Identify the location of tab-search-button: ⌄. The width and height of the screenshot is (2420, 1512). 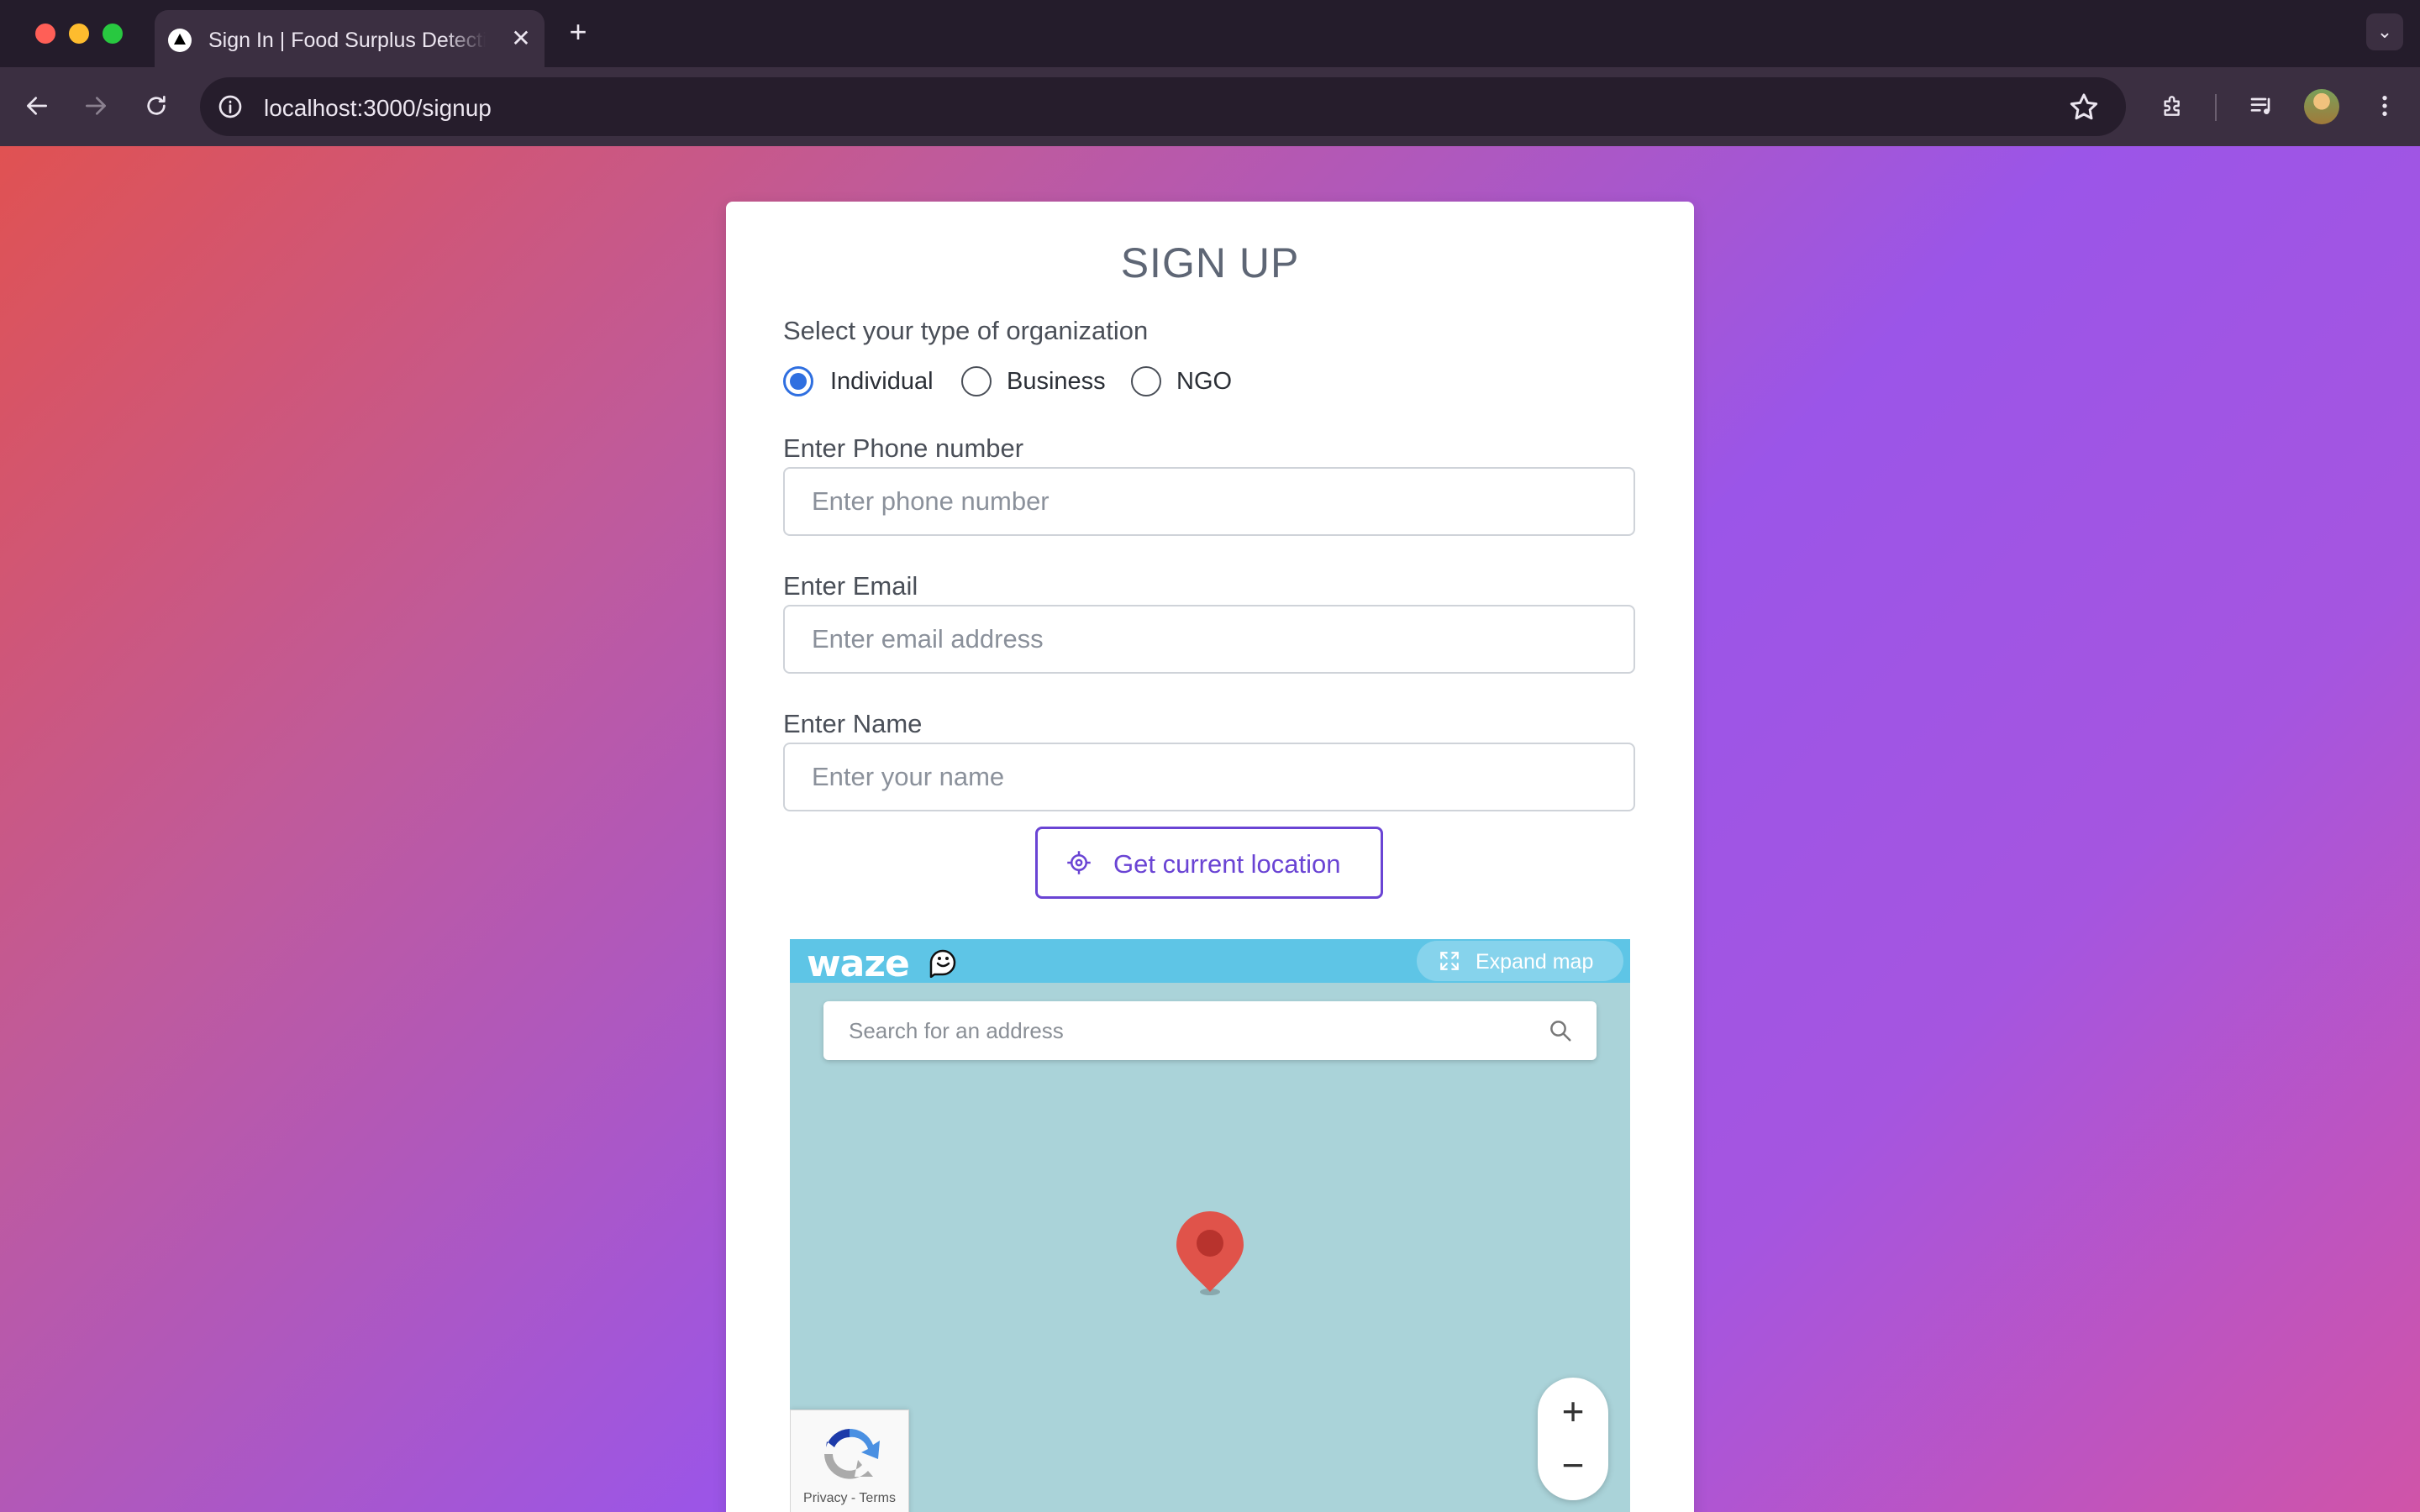
(2385, 31).